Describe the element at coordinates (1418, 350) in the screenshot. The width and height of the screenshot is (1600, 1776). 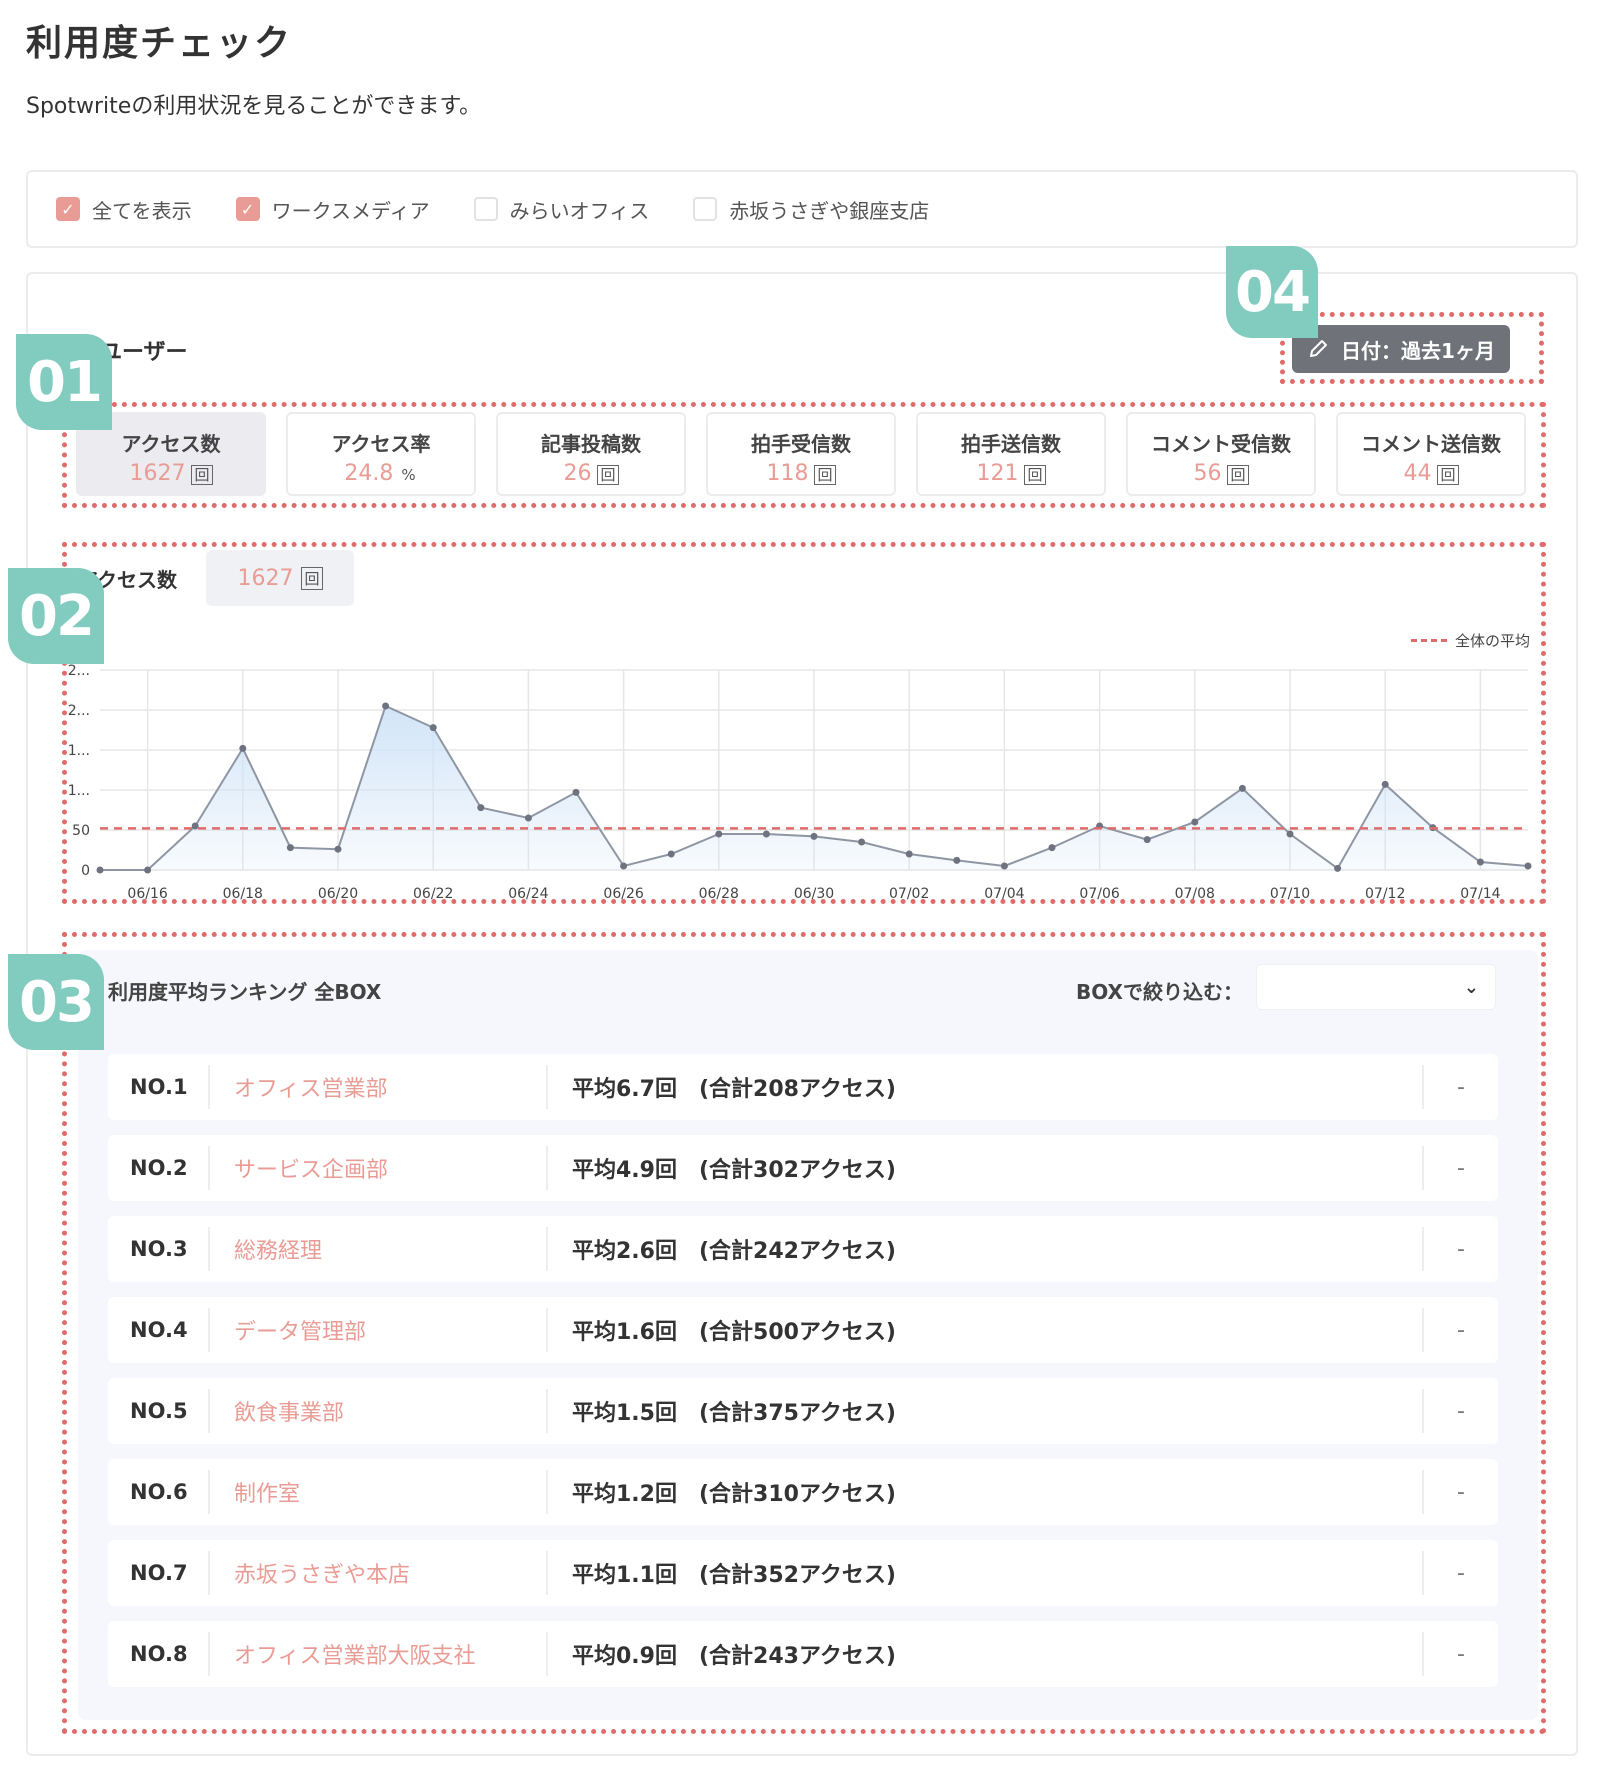
I see `date-range-label: 日付：過去1ヶ月` at that location.